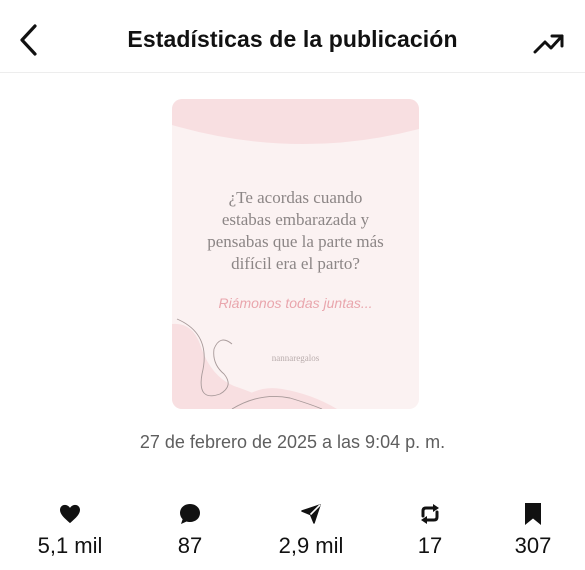  What do you see at coordinates (295, 263) in the screenshot?
I see `post-question-line: difícil era el parto?` at bounding box center [295, 263].